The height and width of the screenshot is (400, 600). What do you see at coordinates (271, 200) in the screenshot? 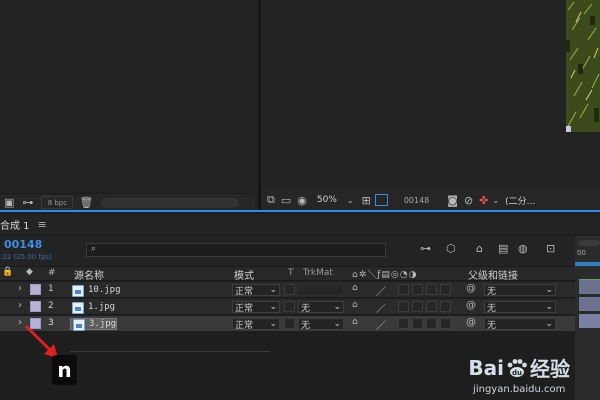
I see `snapshot-region-icon: ⧉` at bounding box center [271, 200].